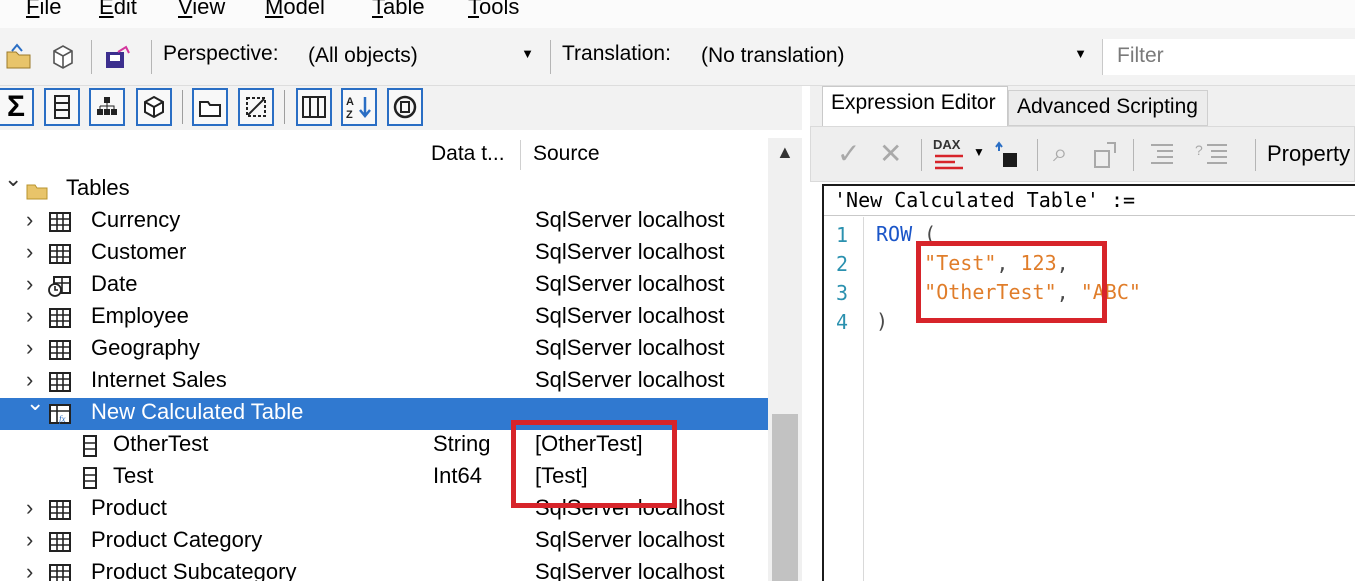 The image size is (1355, 581). I want to click on dax-format-button: DAX, so click(950, 154).